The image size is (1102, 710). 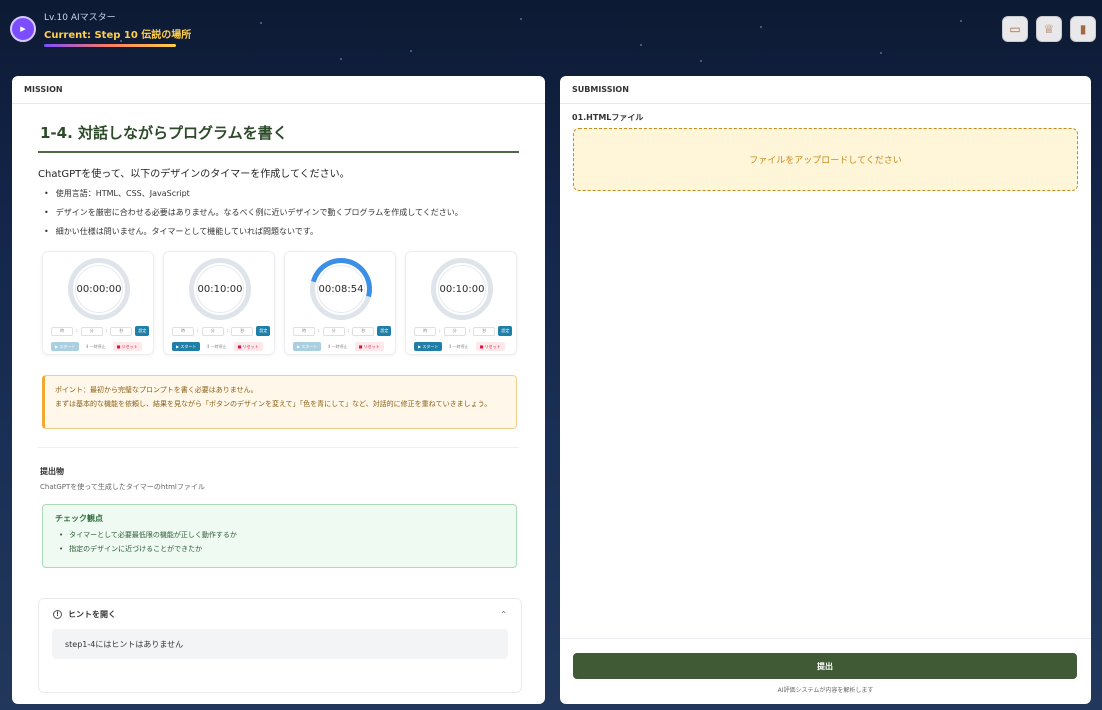 I want to click on submit-note: AI評価システムが内容を解析します, so click(x=825, y=690).